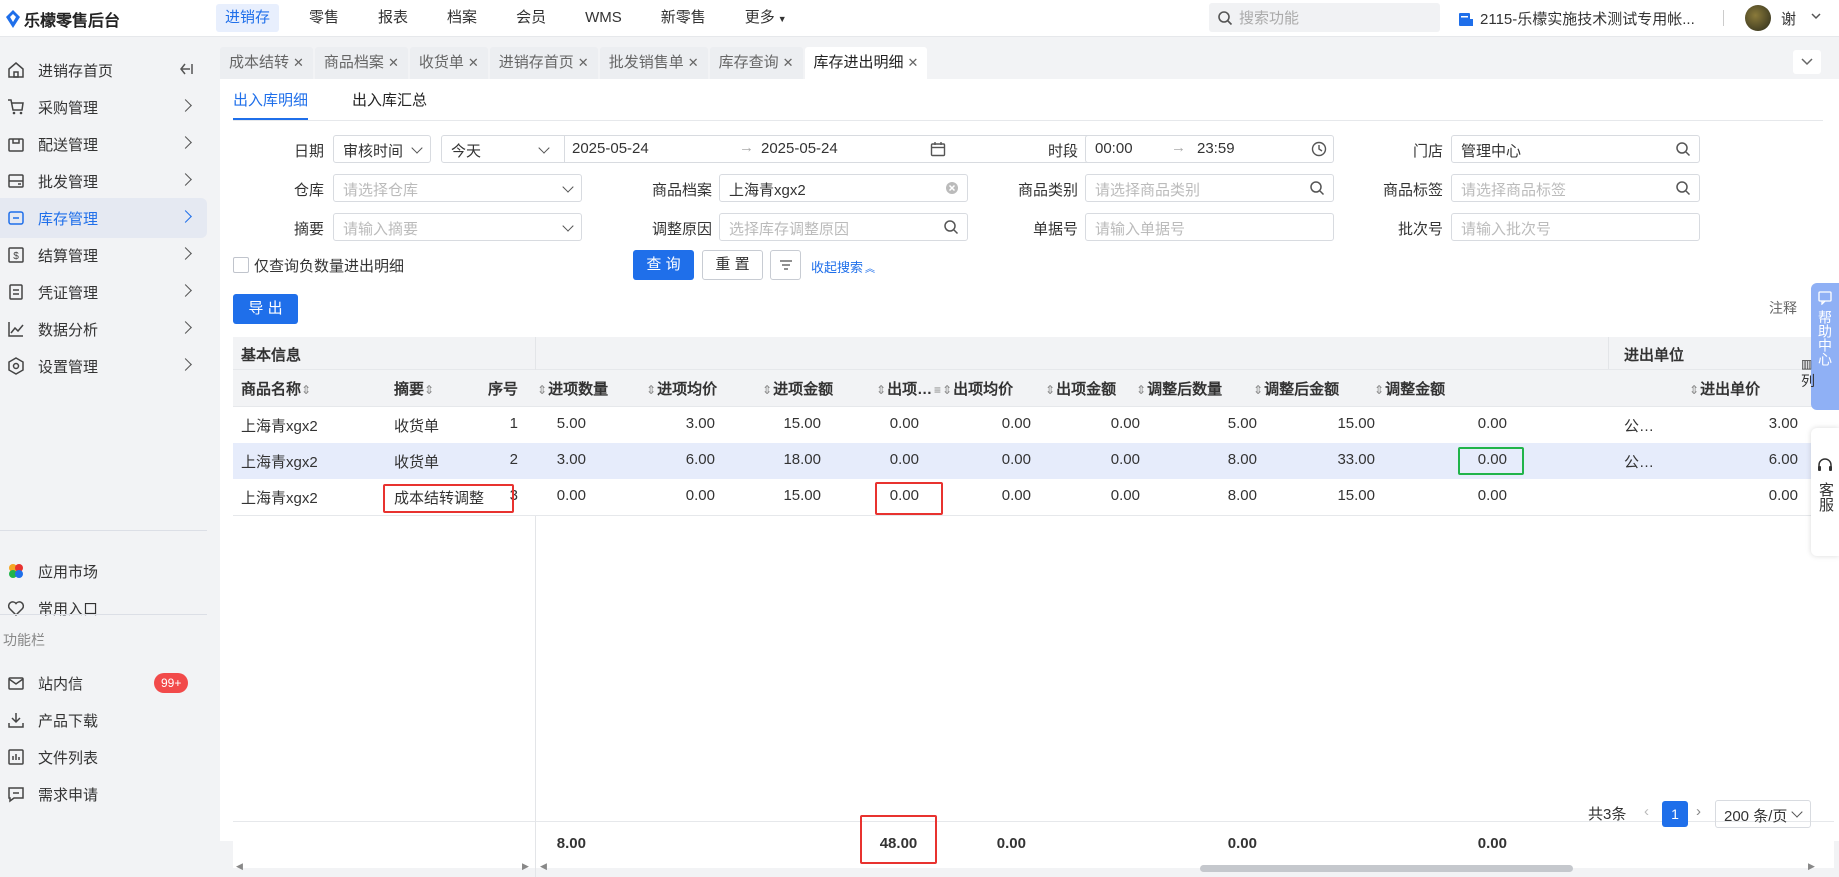 The image size is (1839, 877). Describe the element at coordinates (1675, 814) in the screenshot. I see `page-button-current: 1` at that location.